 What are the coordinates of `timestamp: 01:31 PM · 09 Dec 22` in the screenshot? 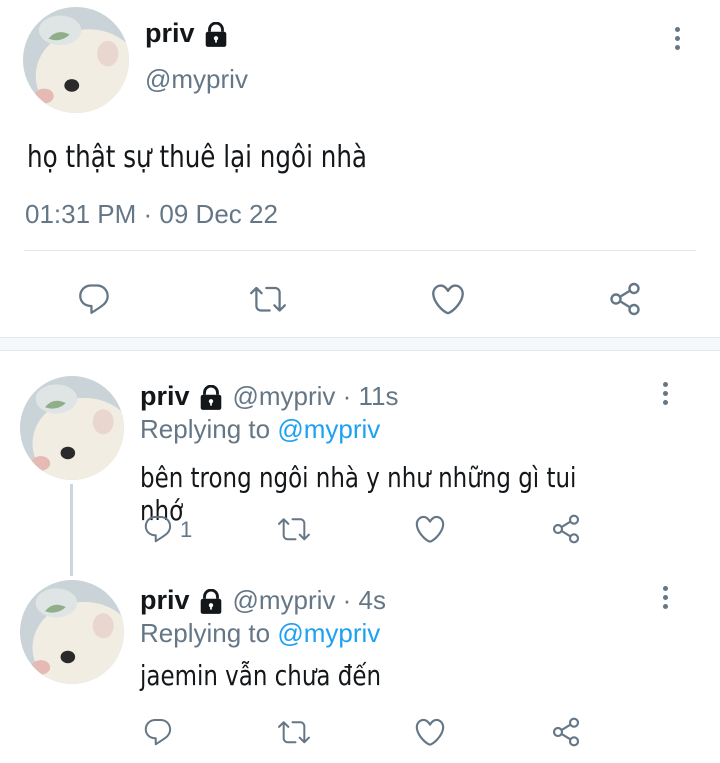 It's located at (151, 214).